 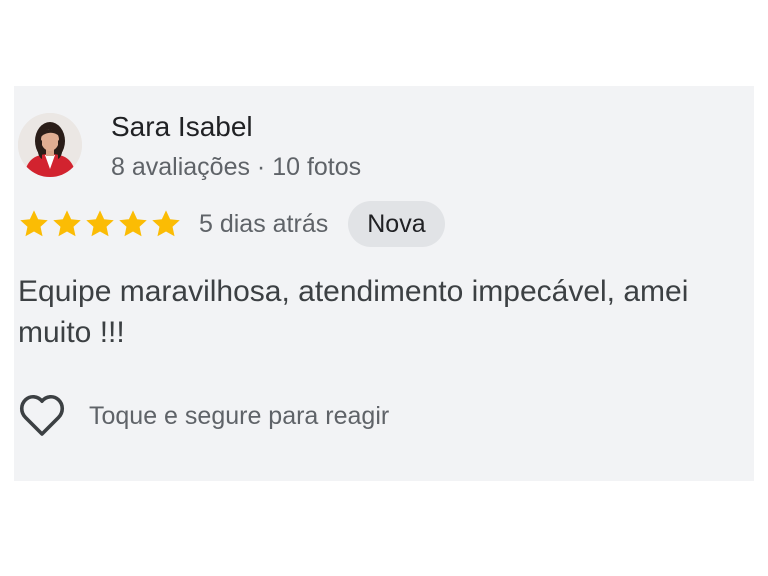 I want to click on reviewer-name: Sara Isabel, so click(x=182, y=127).